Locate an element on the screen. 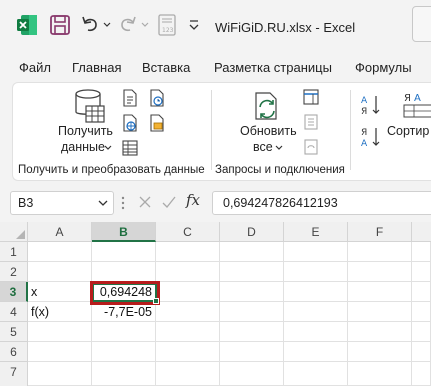 This screenshot has width=431, height=386. tab-formulas: Формулы is located at coordinates (383, 67).